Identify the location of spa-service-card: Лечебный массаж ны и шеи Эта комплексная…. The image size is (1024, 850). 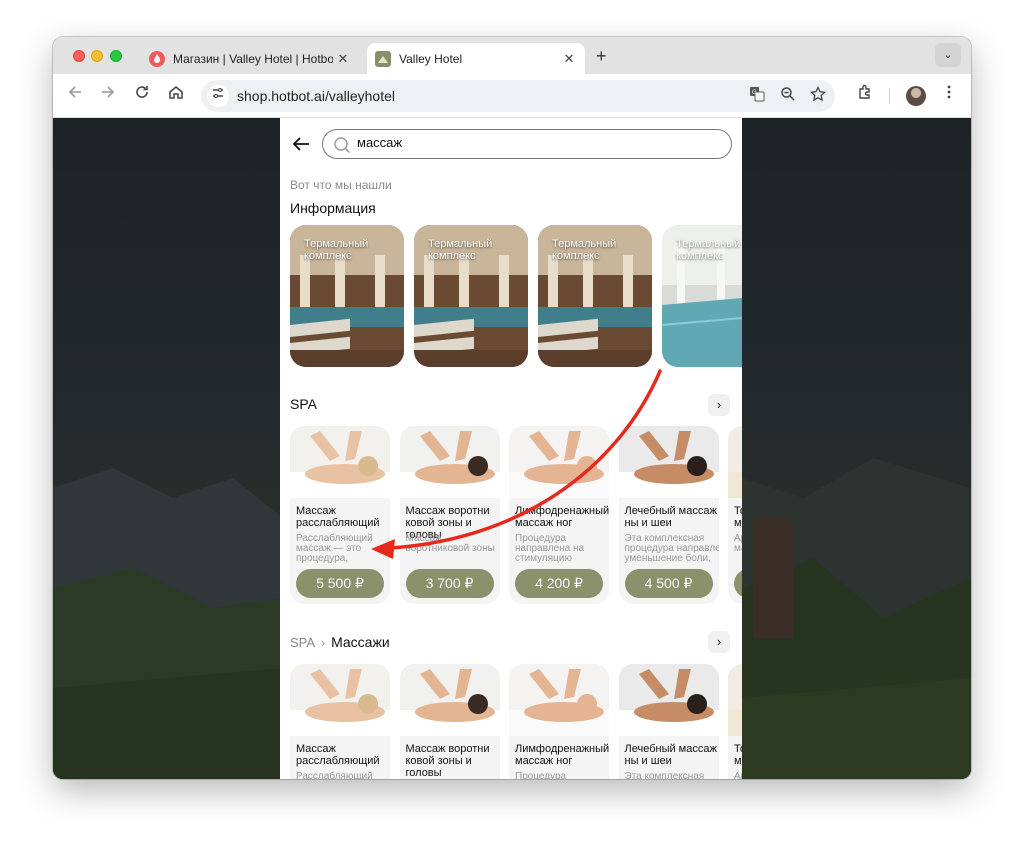
(668, 515).